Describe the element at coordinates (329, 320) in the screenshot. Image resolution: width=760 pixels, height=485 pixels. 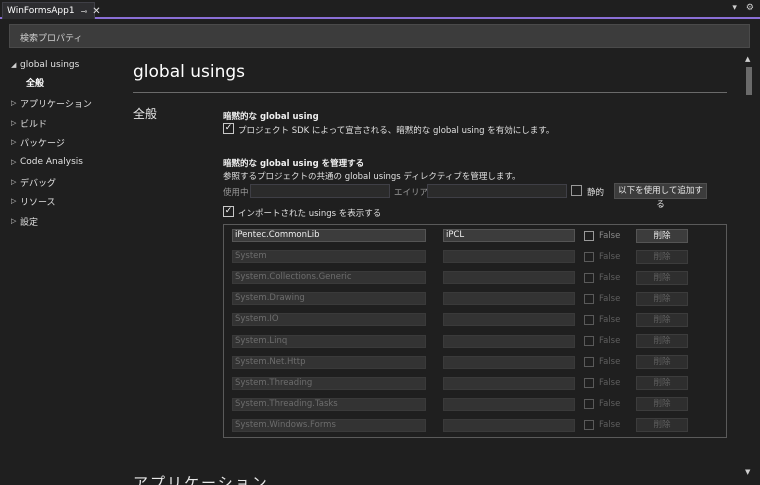
I see `using-name-cell: System.IO` at that location.